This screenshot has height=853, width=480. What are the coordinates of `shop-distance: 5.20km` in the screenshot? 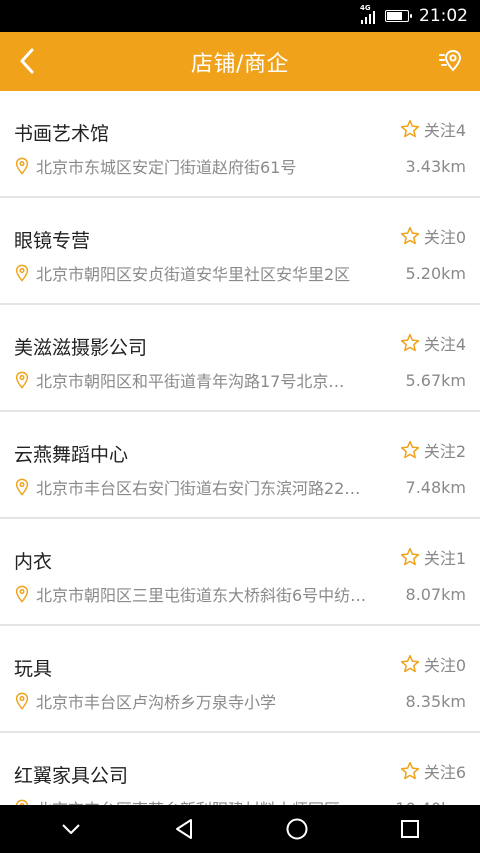 It's located at (435, 273).